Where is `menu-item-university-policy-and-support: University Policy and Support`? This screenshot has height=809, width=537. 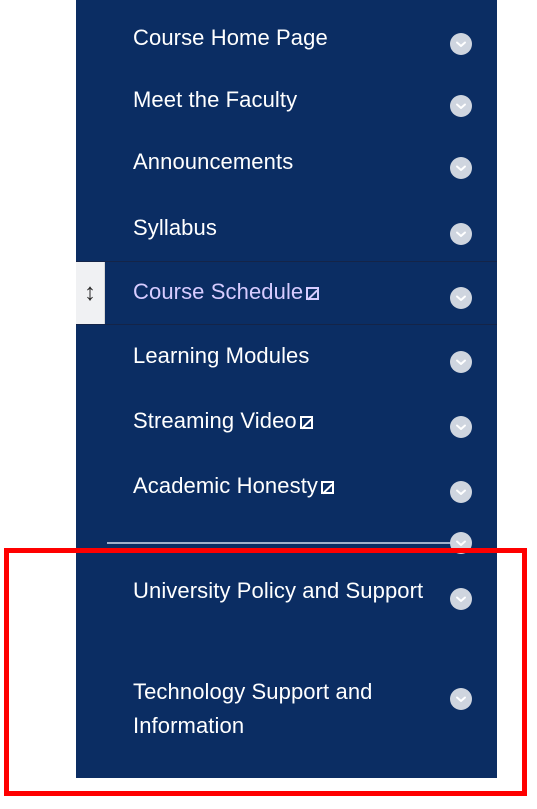
menu-item-university-policy-and-support: University Policy and Support is located at coordinates (286, 619).